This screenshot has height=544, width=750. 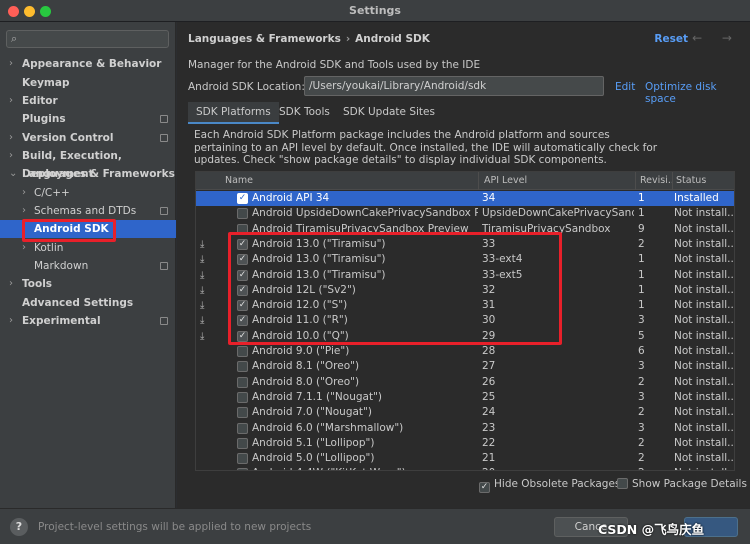 What do you see at coordinates (88, 64) in the screenshot?
I see `sidebar-item-appearance-behavior: › Appearance & Behavior` at bounding box center [88, 64].